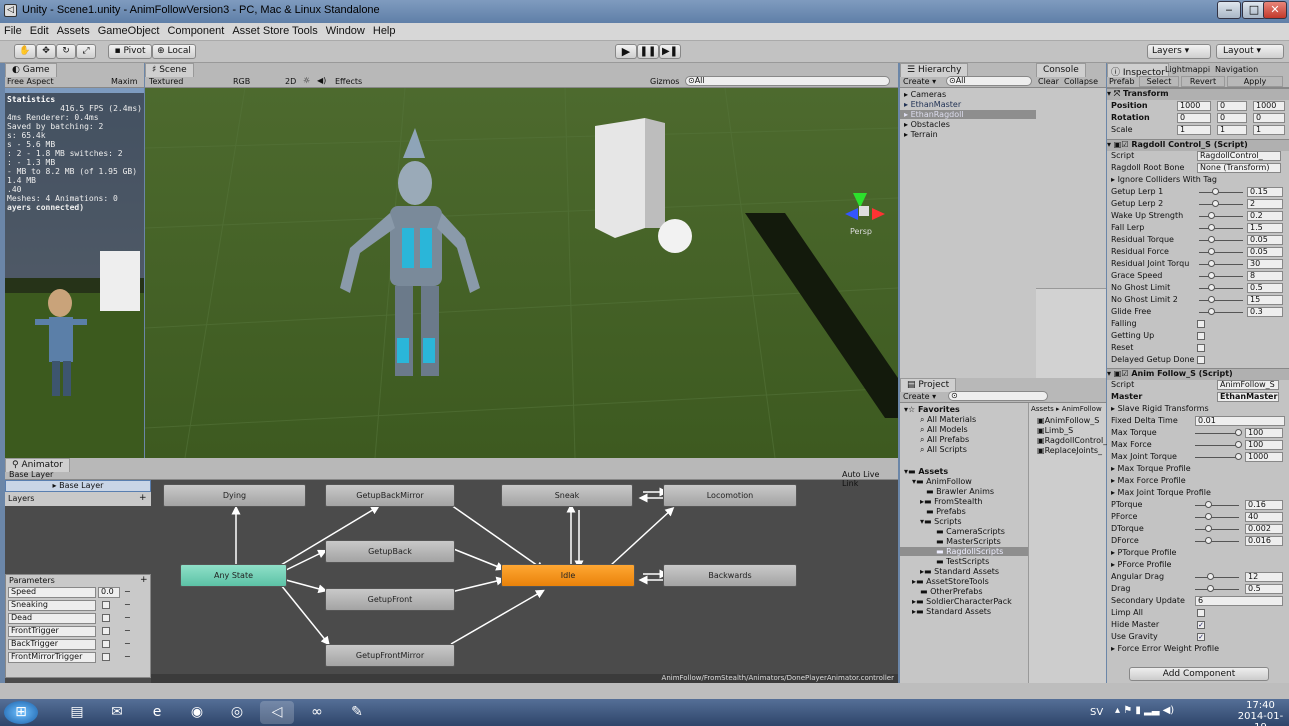 Image resolution: width=1289 pixels, height=726 pixels. What do you see at coordinates (46, 51) in the screenshot?
I see `move-tool-icon: ✥` at bounding box center [46, 51].